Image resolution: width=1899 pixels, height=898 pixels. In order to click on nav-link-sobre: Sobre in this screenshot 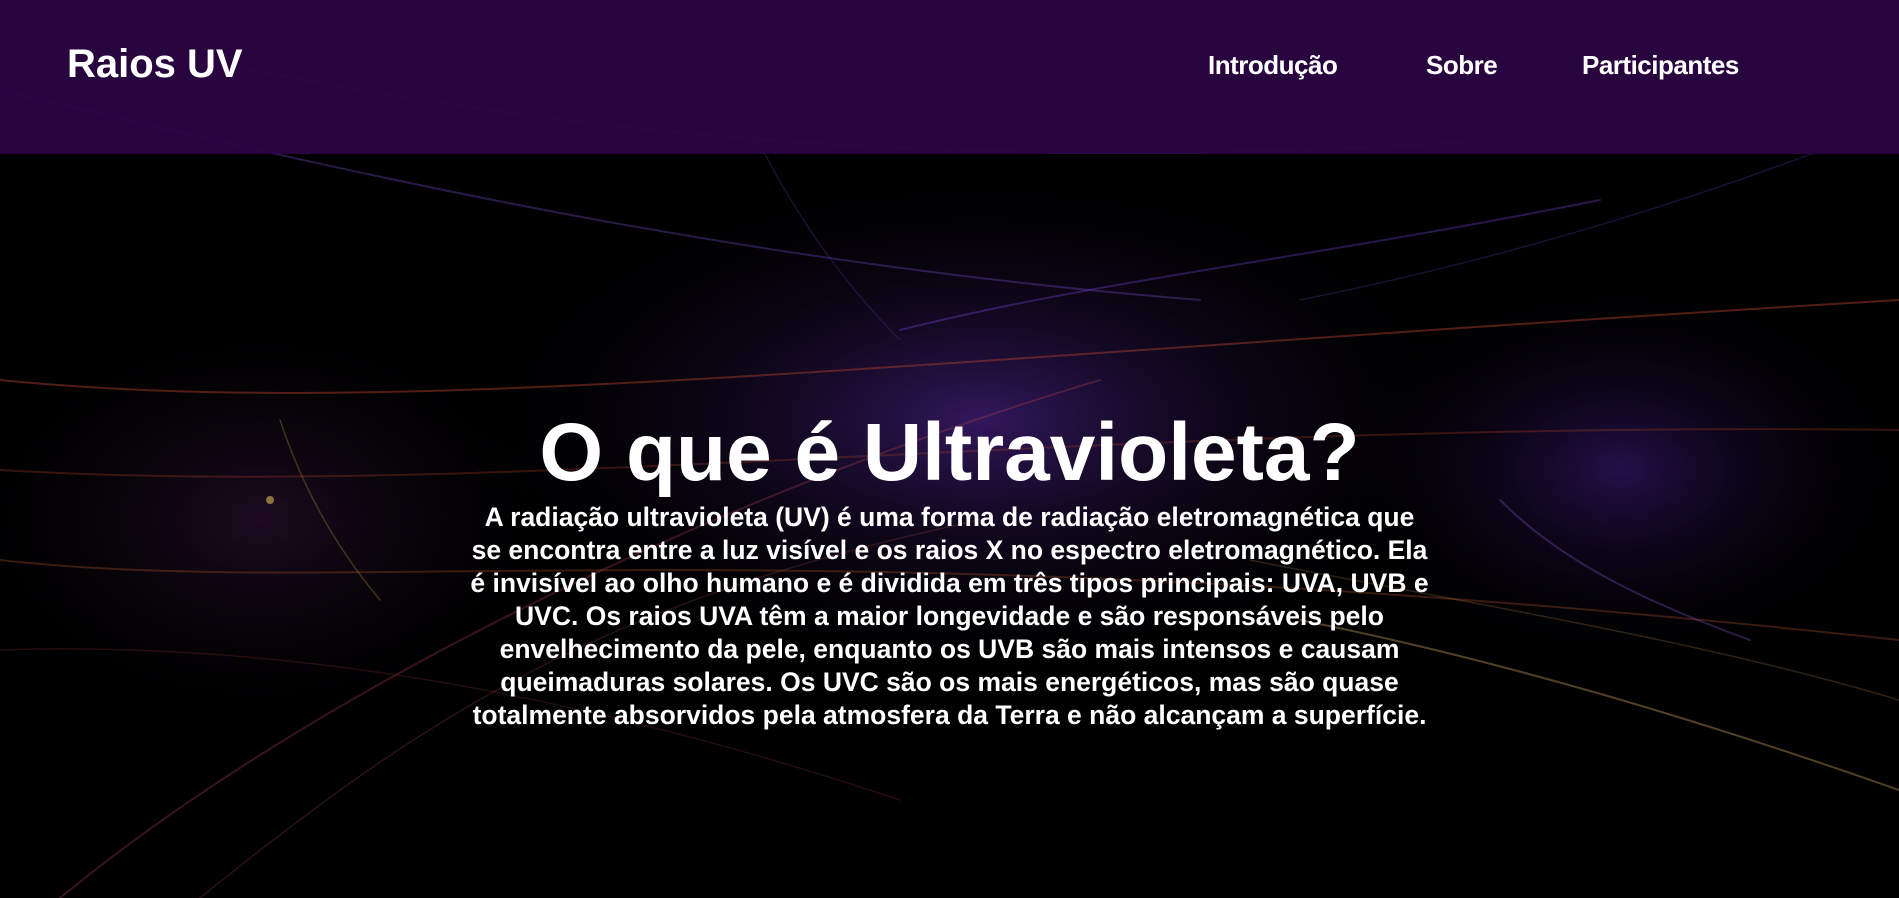, I will do `click(1462, 65)`.